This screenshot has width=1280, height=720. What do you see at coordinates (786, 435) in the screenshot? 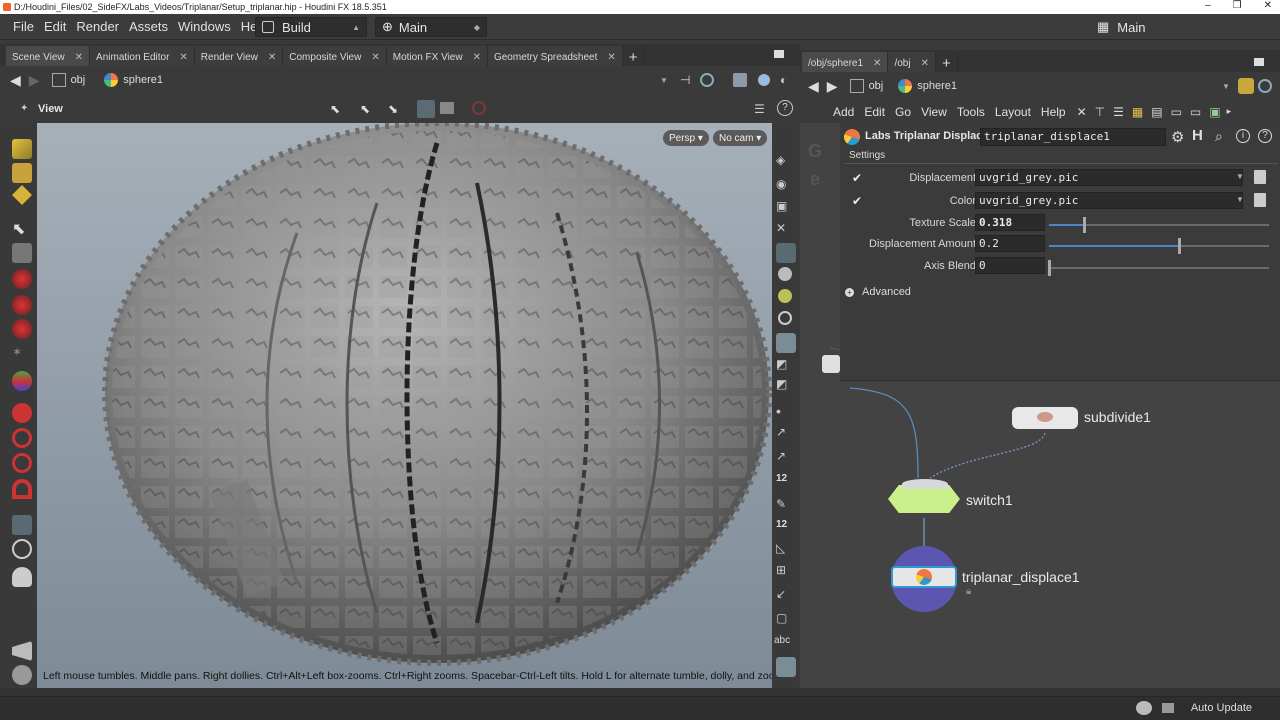
I see `normal-display-icon: ↗` at bounding box center [786, 435].